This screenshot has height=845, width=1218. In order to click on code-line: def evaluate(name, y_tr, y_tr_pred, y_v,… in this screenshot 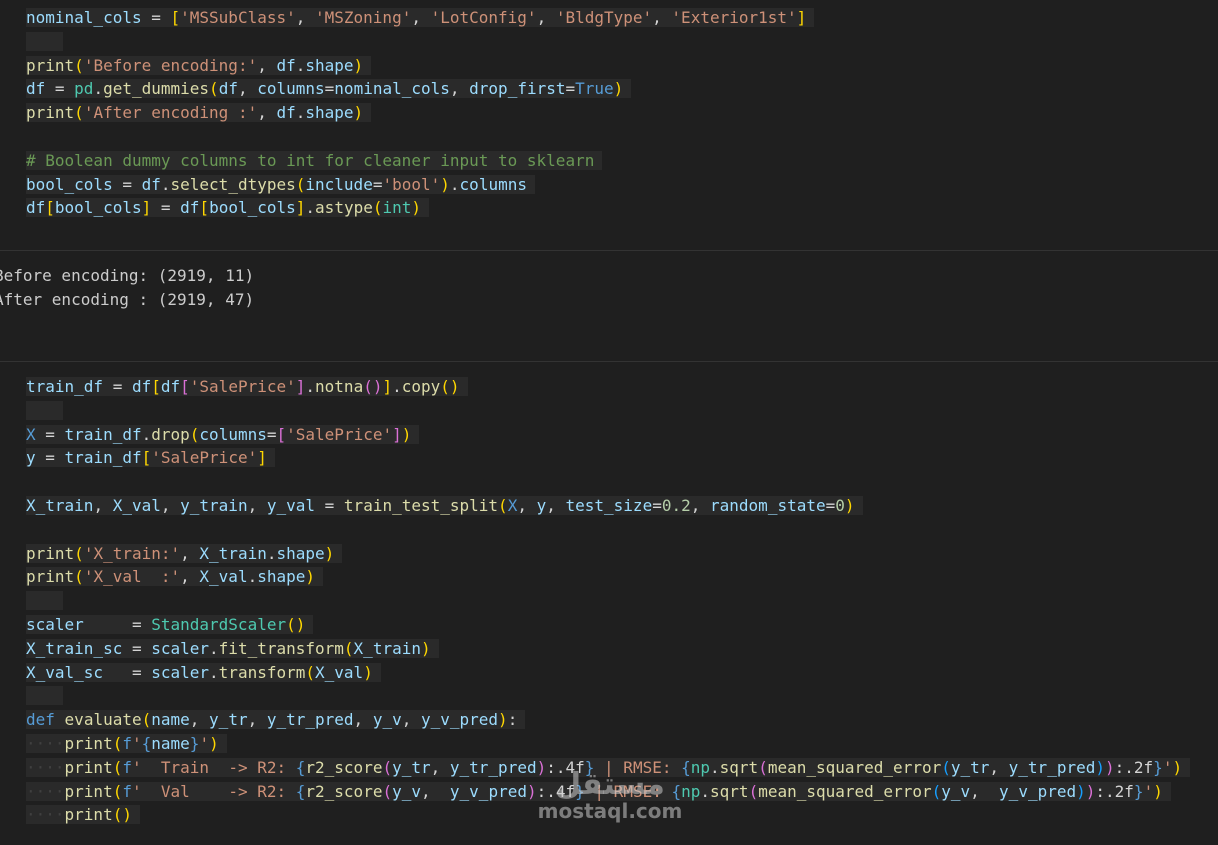, I will do `click(608, 720)`.